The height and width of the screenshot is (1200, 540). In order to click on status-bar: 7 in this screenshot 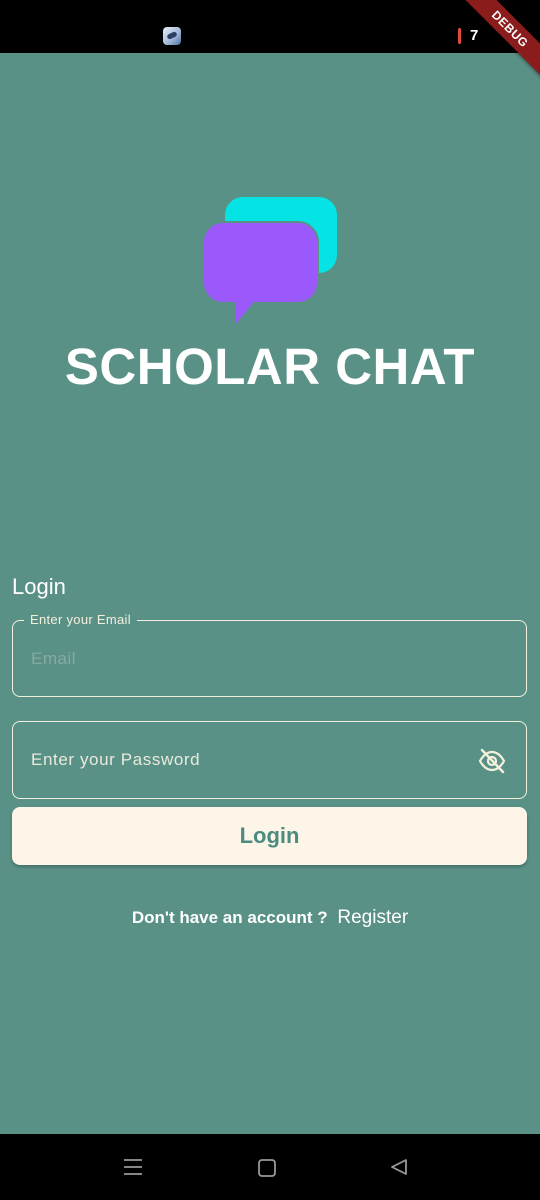, I will do `click(270, 26)`.